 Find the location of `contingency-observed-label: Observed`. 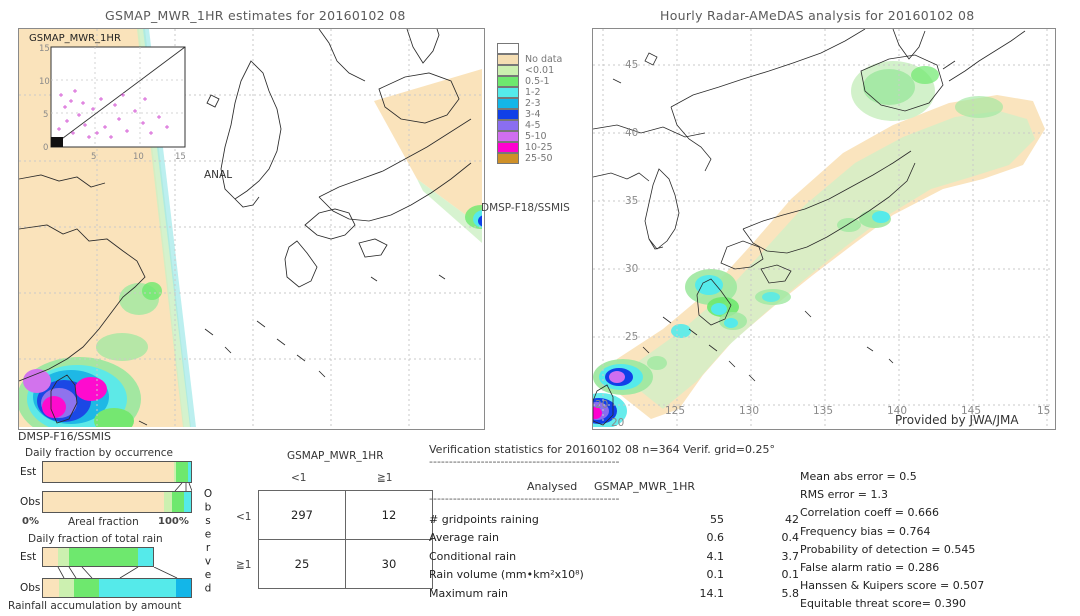

contingency-observed-label: Observed is located at coordinates (208, 542).